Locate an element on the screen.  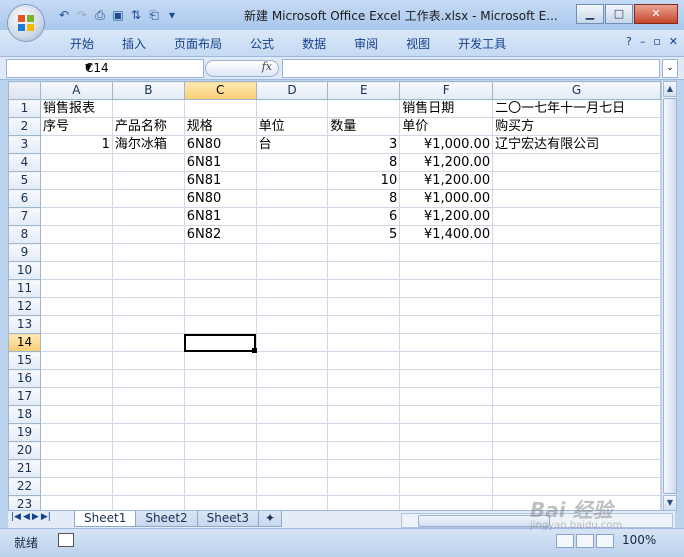
cell-e18 is located at coordinates (364, 414).